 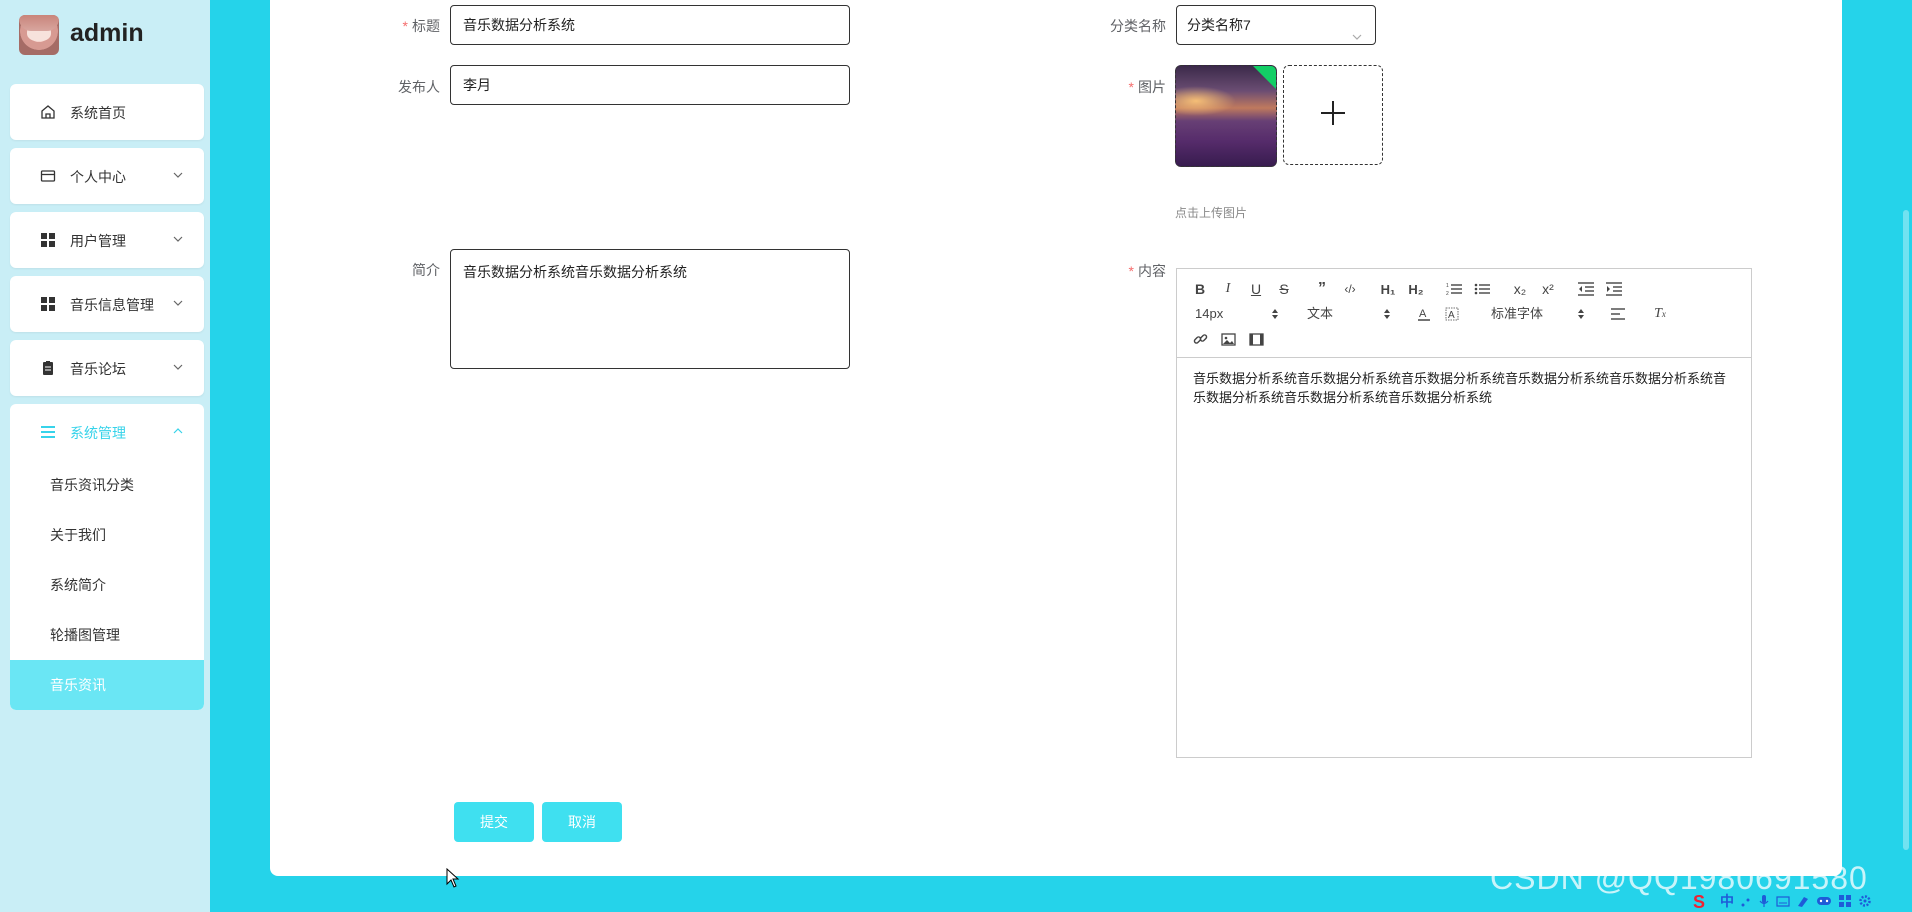 I want to click on punctuation-icon, so click(x=1746, y=901).